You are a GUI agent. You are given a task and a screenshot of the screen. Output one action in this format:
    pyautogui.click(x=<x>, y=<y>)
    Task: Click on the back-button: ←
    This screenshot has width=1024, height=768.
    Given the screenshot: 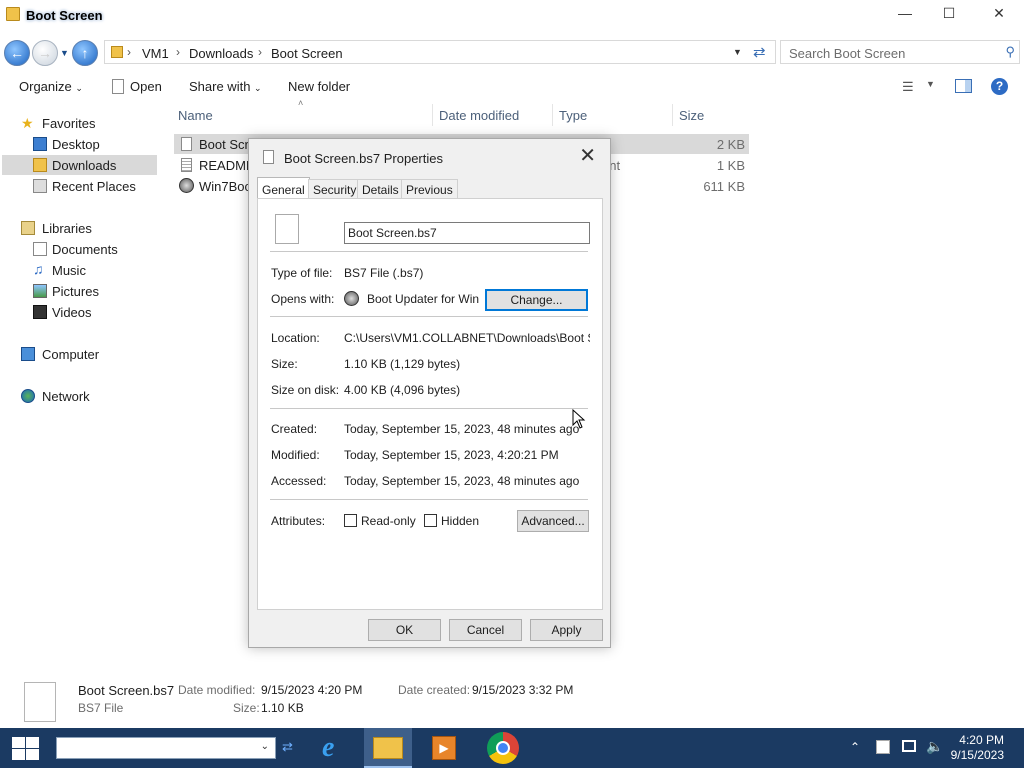 What is the action you would take?
    pyautogui.click(x=17, y=53)
    